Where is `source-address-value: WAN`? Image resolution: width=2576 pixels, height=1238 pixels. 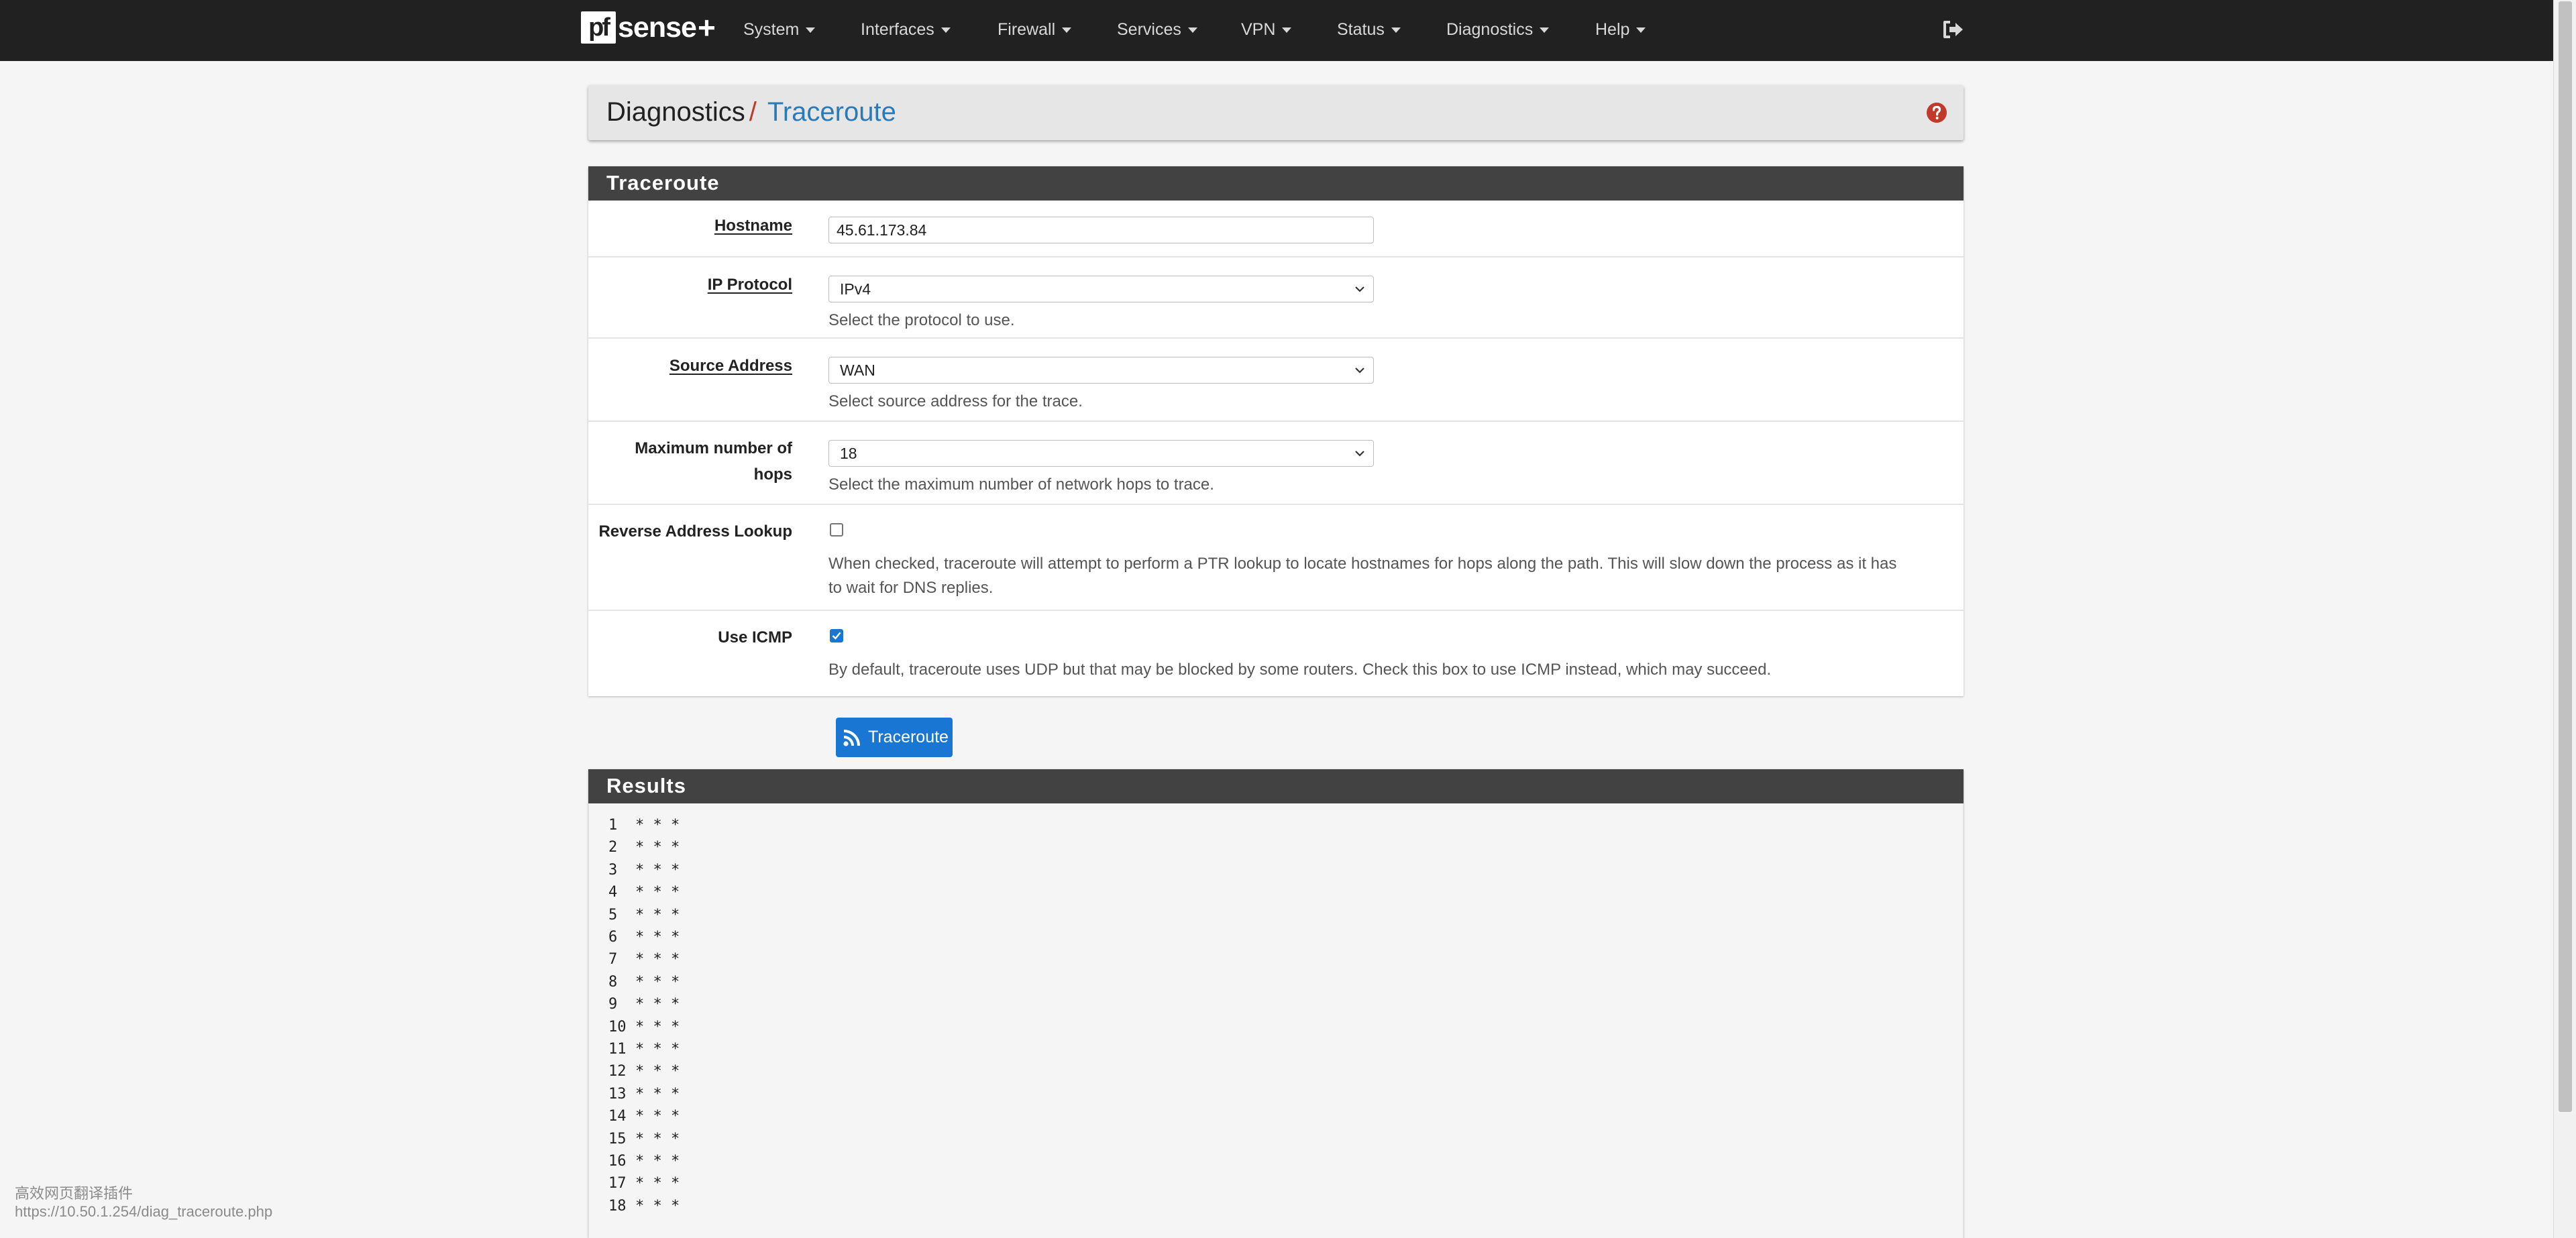
source-address-value: WAN is located at coordinates (857, 370).